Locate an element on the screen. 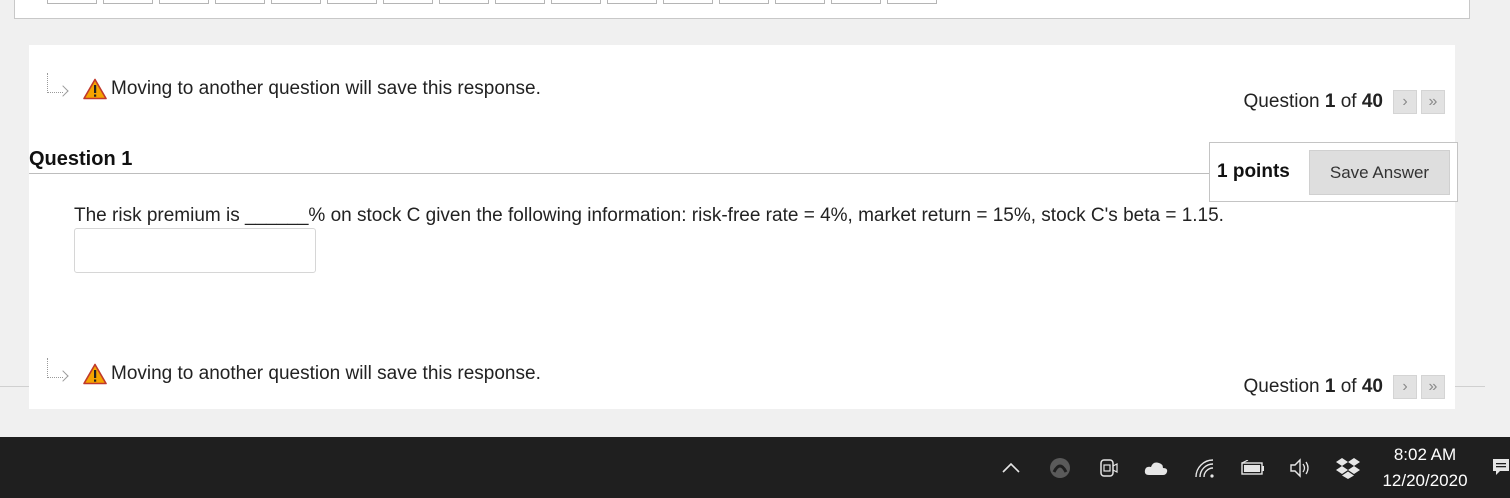  clock-time: 8:02 AM is located at coordinates (1425, 454).